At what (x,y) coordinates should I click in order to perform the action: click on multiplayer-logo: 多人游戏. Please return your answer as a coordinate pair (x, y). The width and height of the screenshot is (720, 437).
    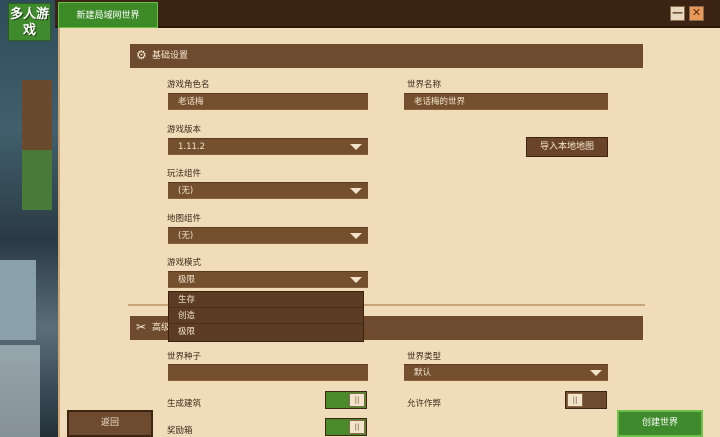
    Looking at the image, I should click on (29, 22).